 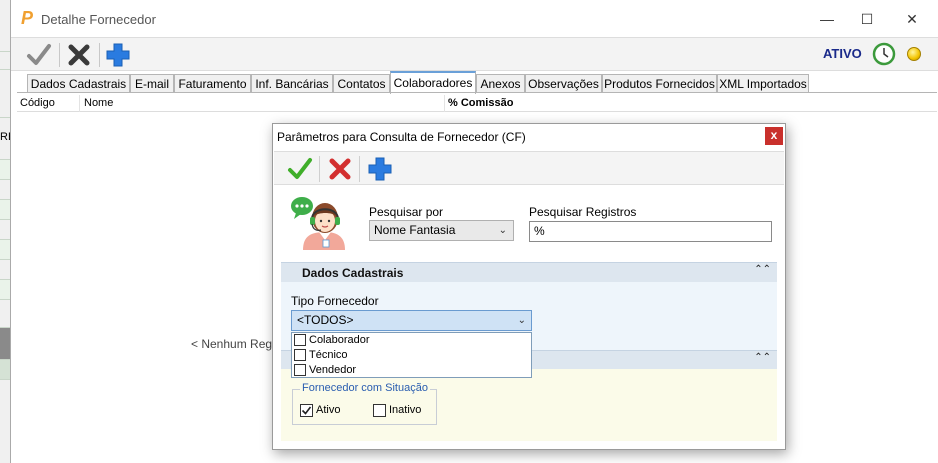 I want to click on tab-colaboradores: Colaboradores, so click(x=433, y=82).